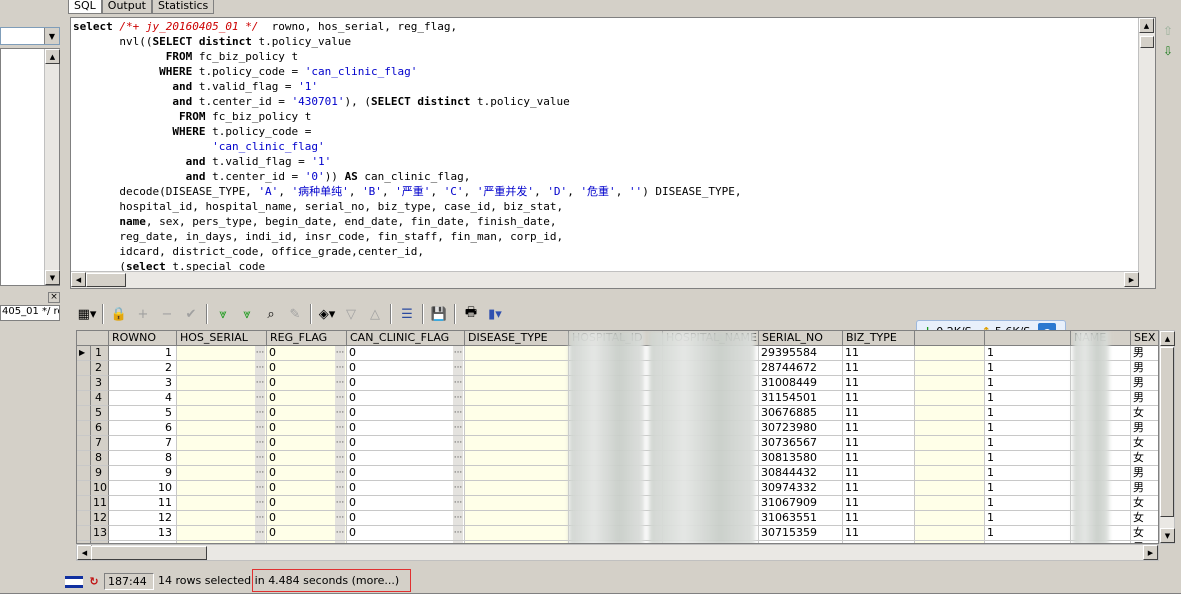  Describe the element at coordinates (327, 314) in the screenshot. I see `query-by-example-icon: ◈▾` at that location.